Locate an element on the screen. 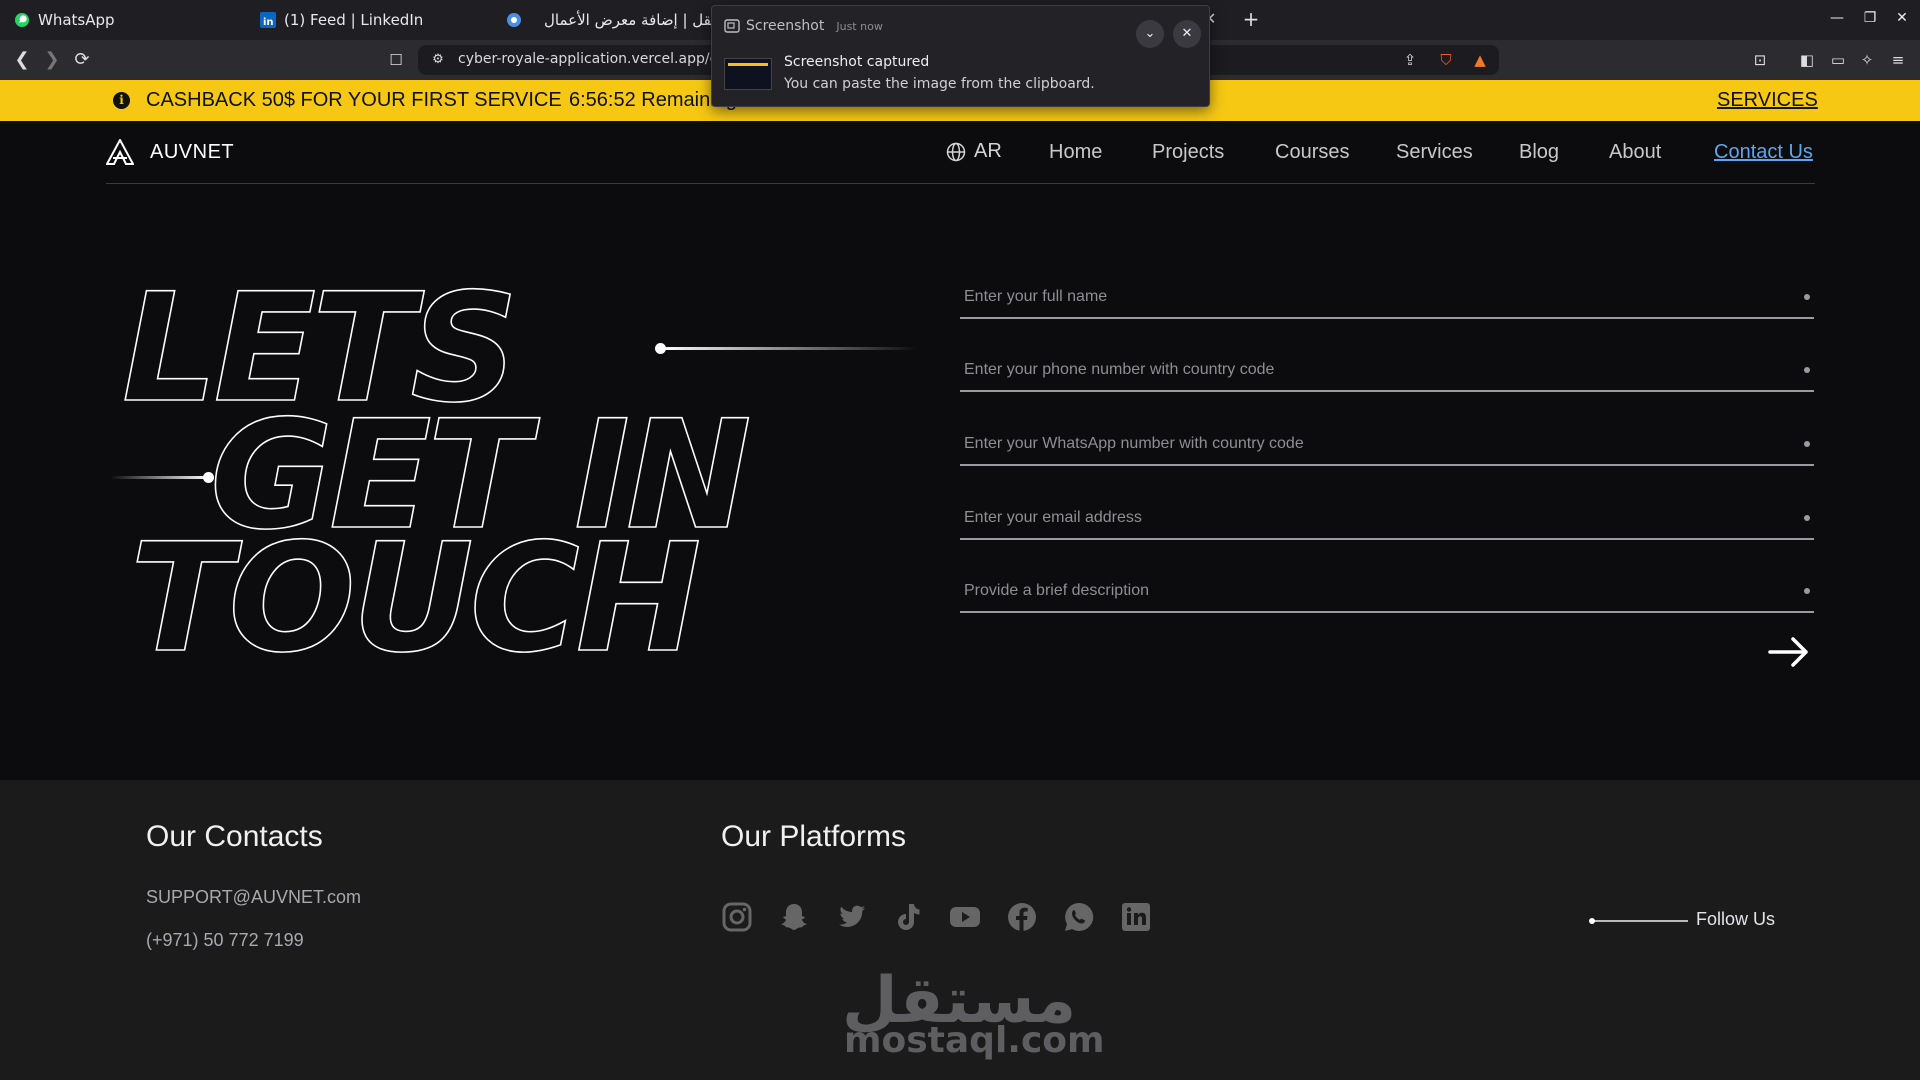  close-window-icon: ✕ is located at coordinates (1902, 18).